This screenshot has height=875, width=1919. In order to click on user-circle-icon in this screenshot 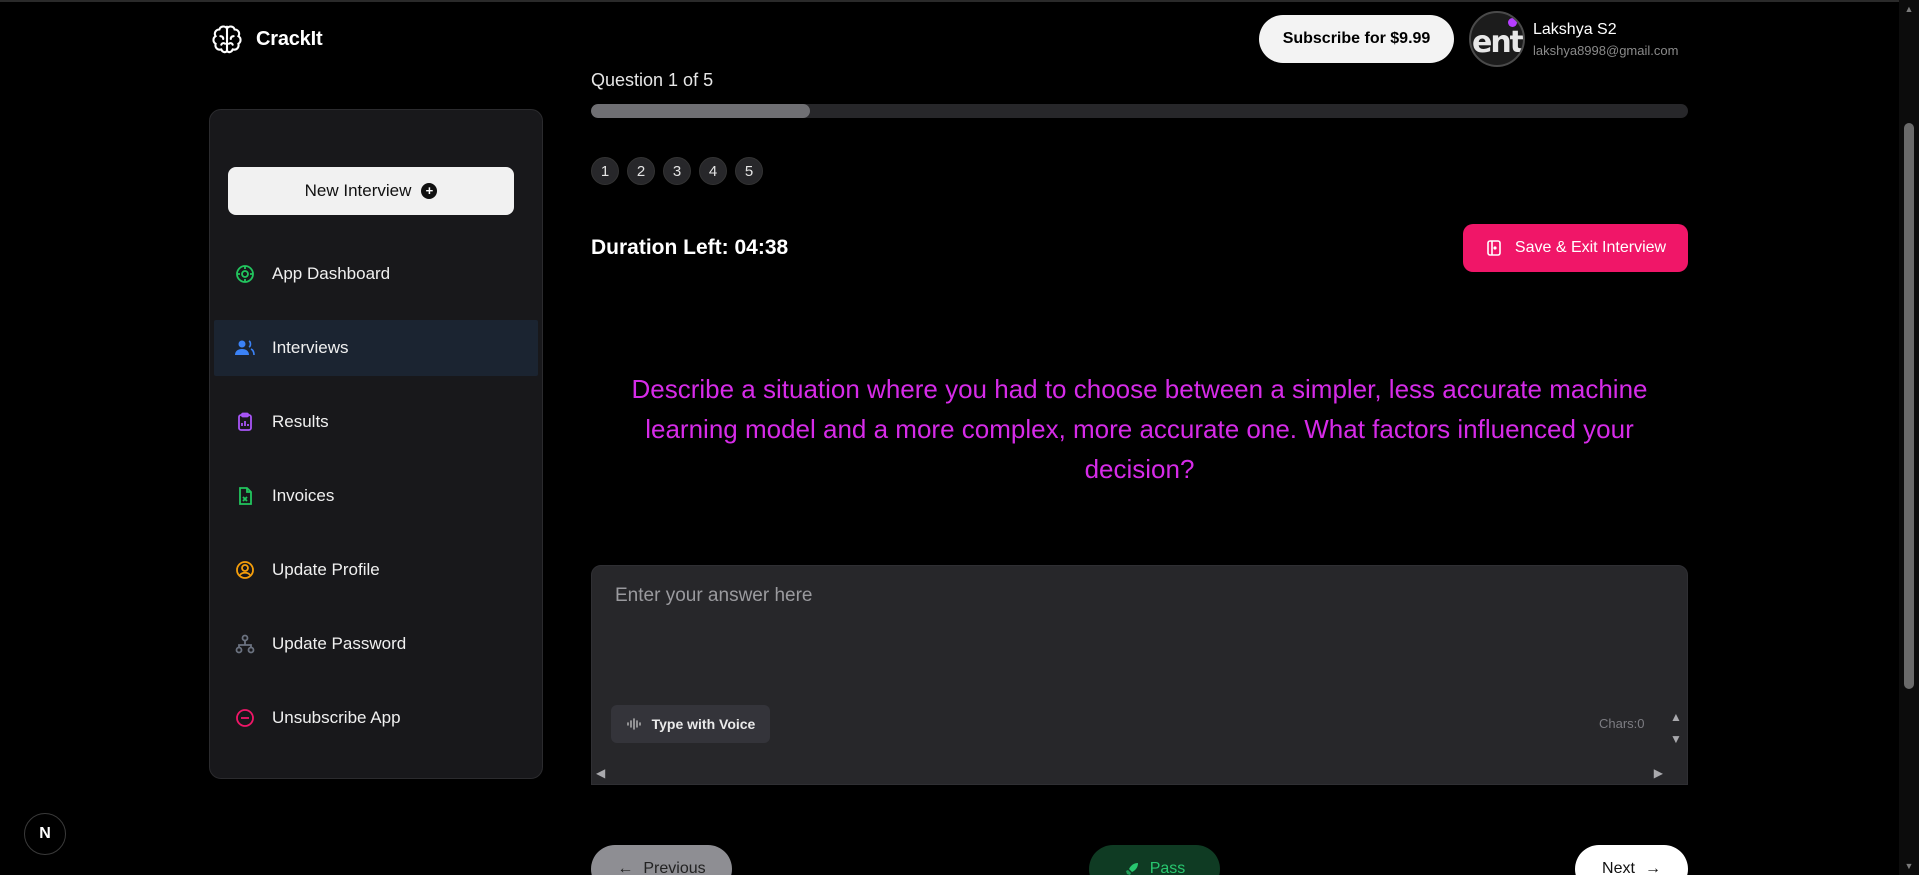, I will do `click(245, 570)`.